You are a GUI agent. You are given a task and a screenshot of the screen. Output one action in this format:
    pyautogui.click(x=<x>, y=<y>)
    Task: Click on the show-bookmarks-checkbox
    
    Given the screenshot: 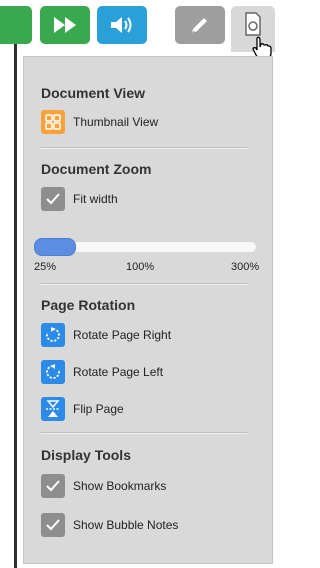 What is the action you would take?
    pyautogui.click(x=53, y=486)
    